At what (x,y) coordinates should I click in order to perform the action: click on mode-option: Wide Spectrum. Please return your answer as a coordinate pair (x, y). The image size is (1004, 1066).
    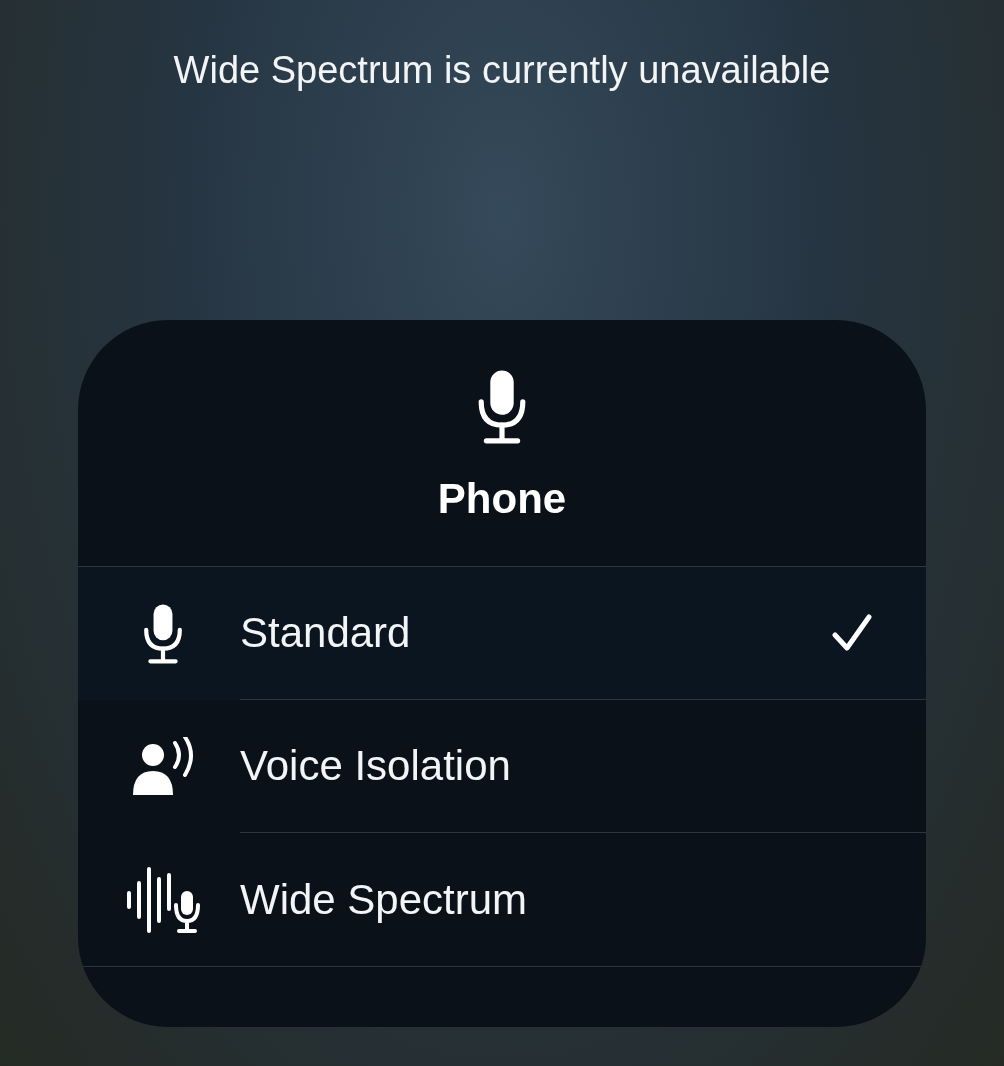
    Looking at the image, I should click on (502, 899).